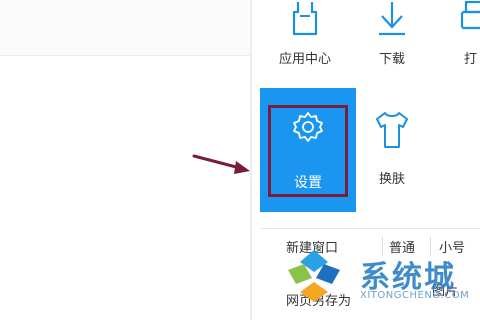 The image size is (480, 320). I want to click on download-label: 下载, so click(391, 59).